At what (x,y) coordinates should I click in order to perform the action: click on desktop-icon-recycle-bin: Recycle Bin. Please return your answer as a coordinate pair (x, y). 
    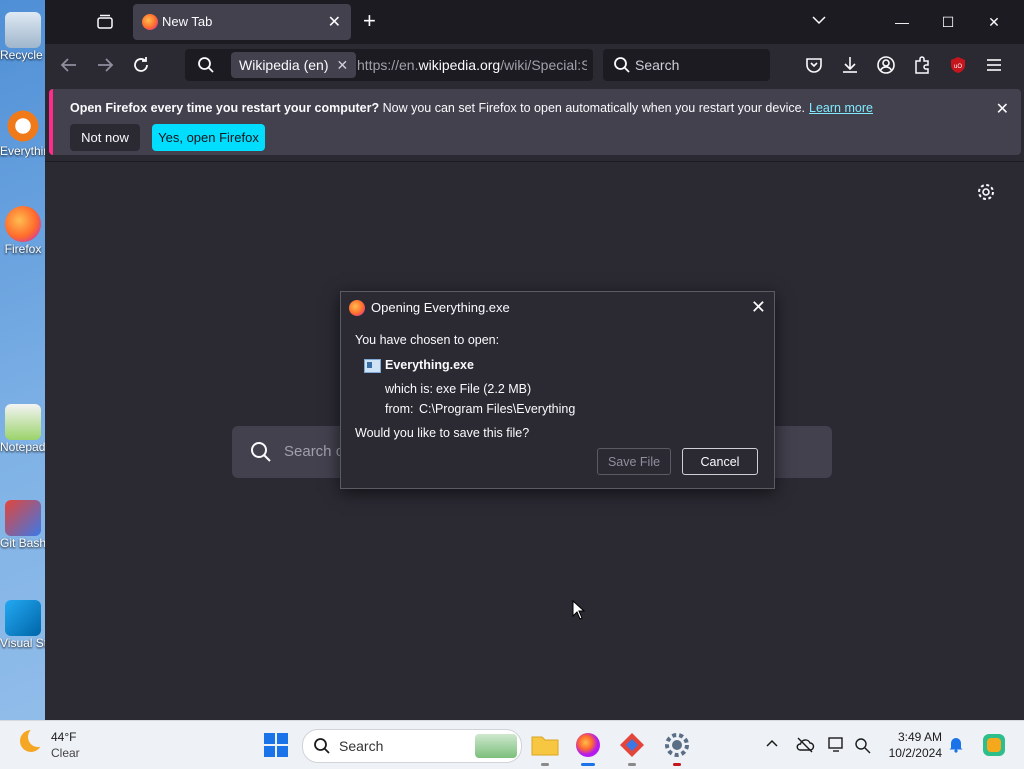
    Looking at the image, I should click on (23, 37).